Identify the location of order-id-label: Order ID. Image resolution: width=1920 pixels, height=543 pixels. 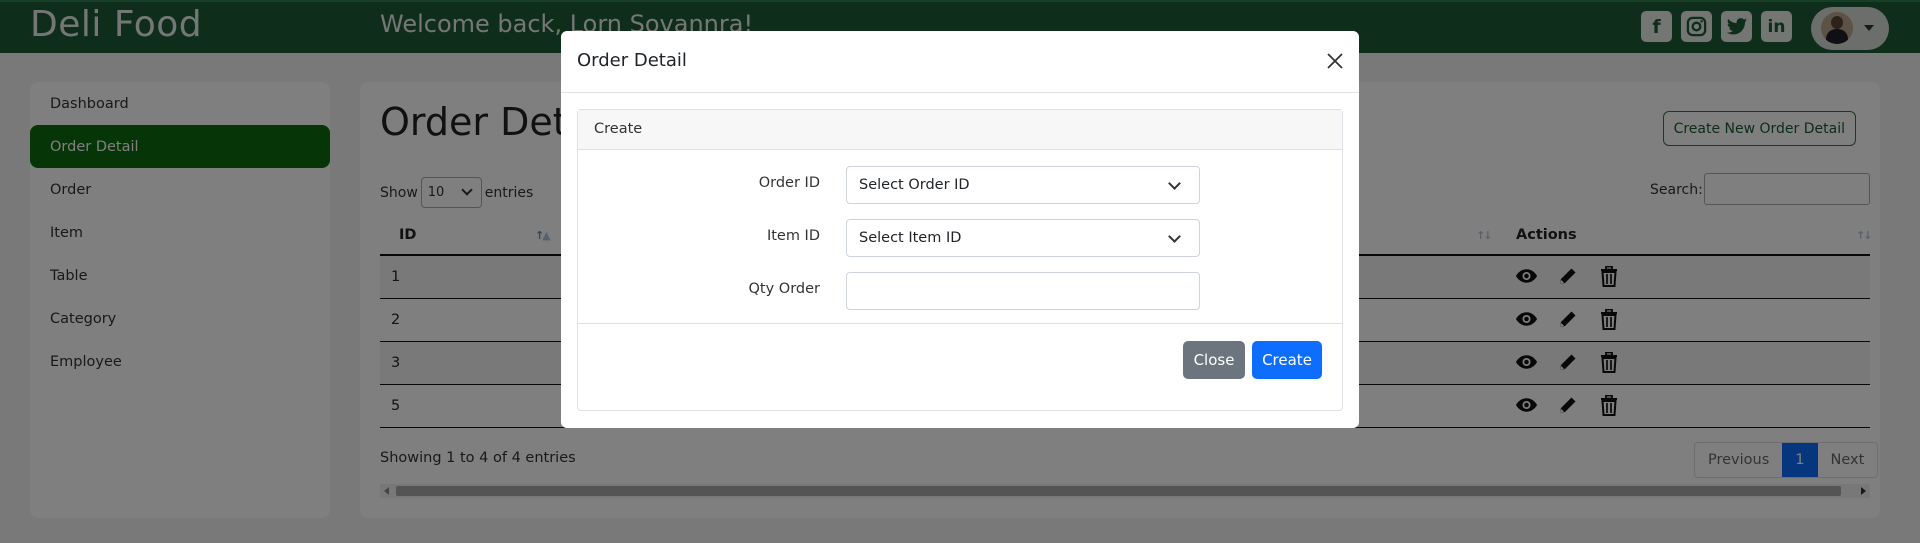
(789, 183).